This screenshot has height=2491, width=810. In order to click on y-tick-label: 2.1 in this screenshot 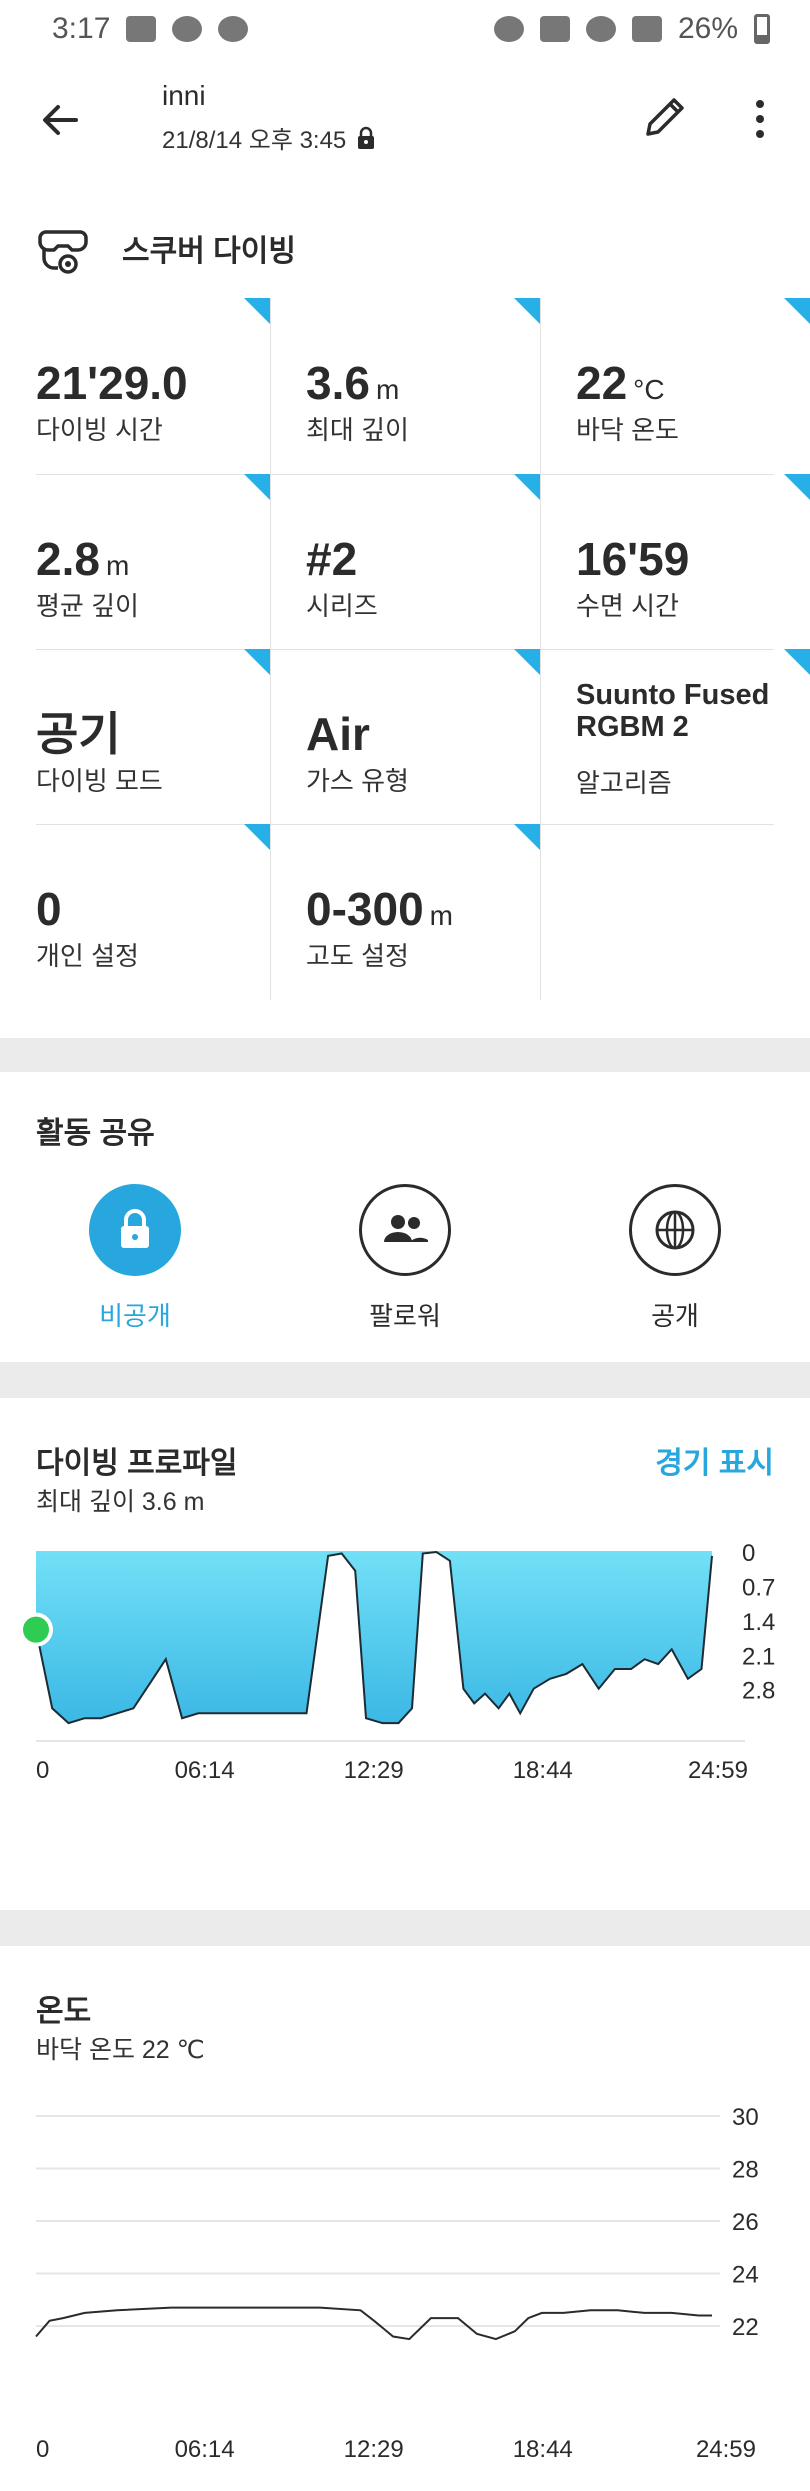, I will do `click(758, 1656)`.